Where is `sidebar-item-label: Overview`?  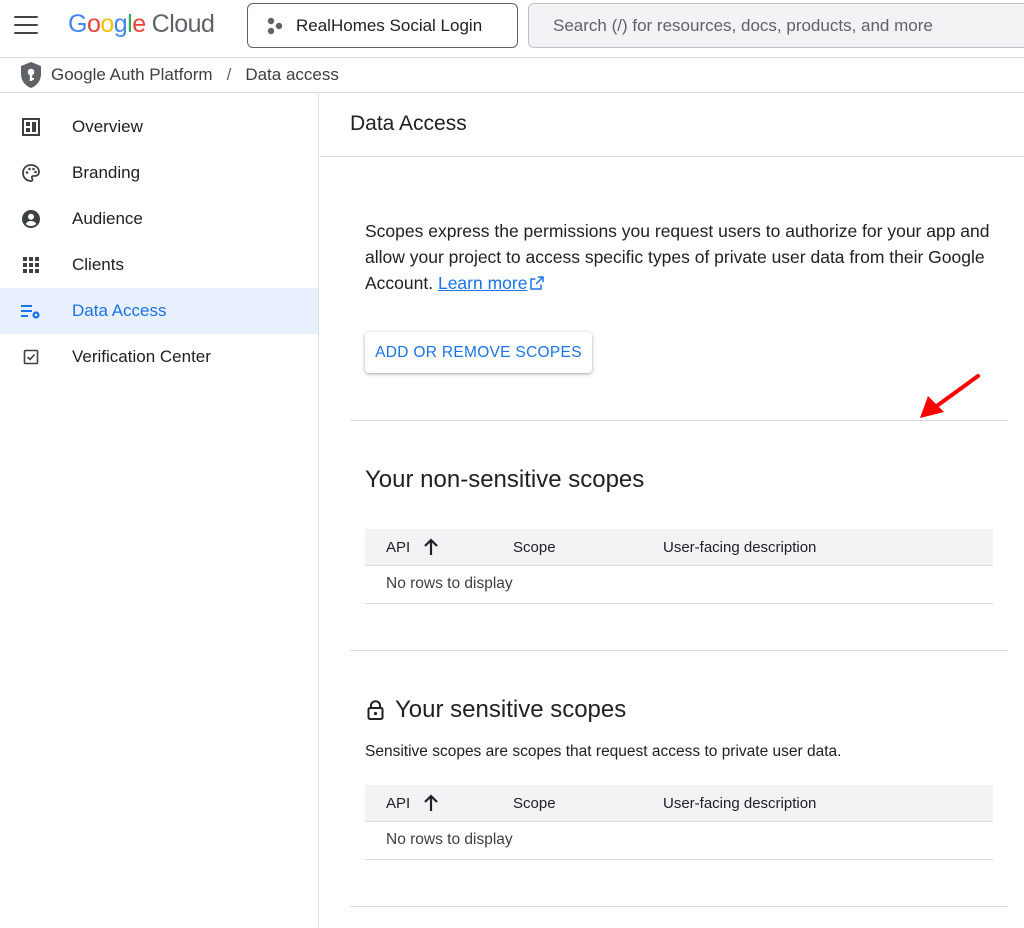 sidebar-item-label: Overview is located at coordinates (107, 126).